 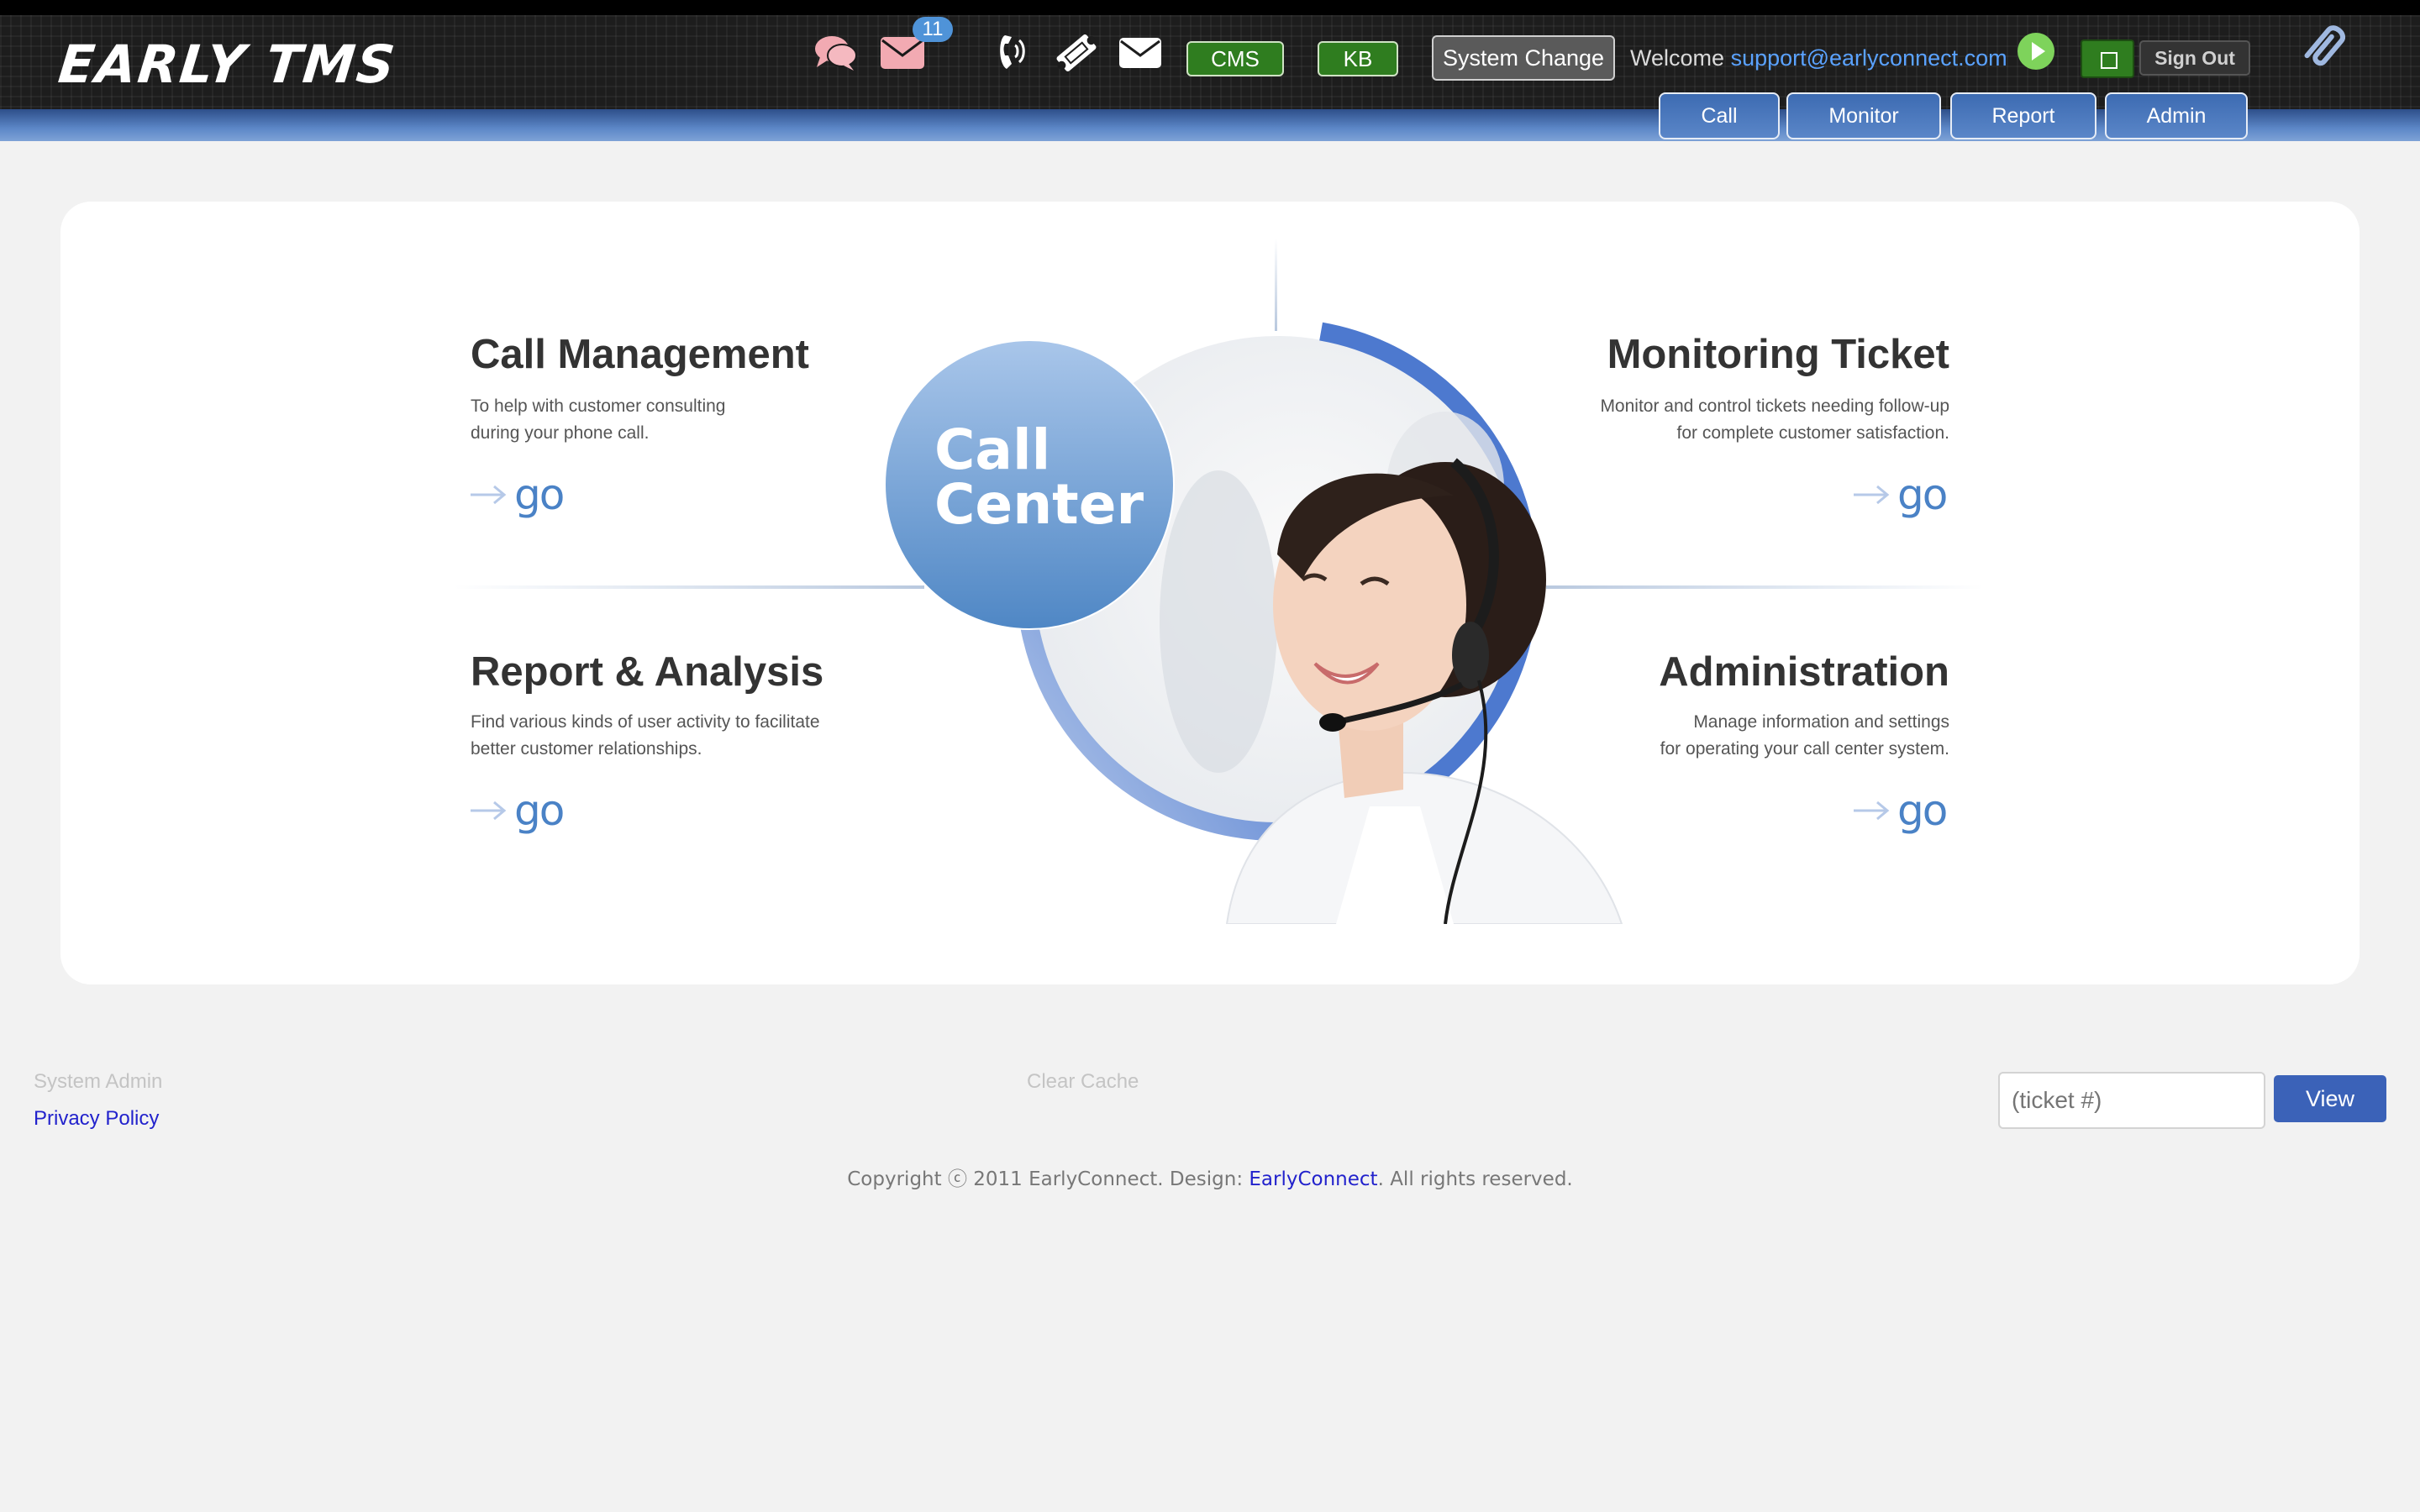 I want to click on bubble-text-line2: Center, so click(x=1039, y=504).